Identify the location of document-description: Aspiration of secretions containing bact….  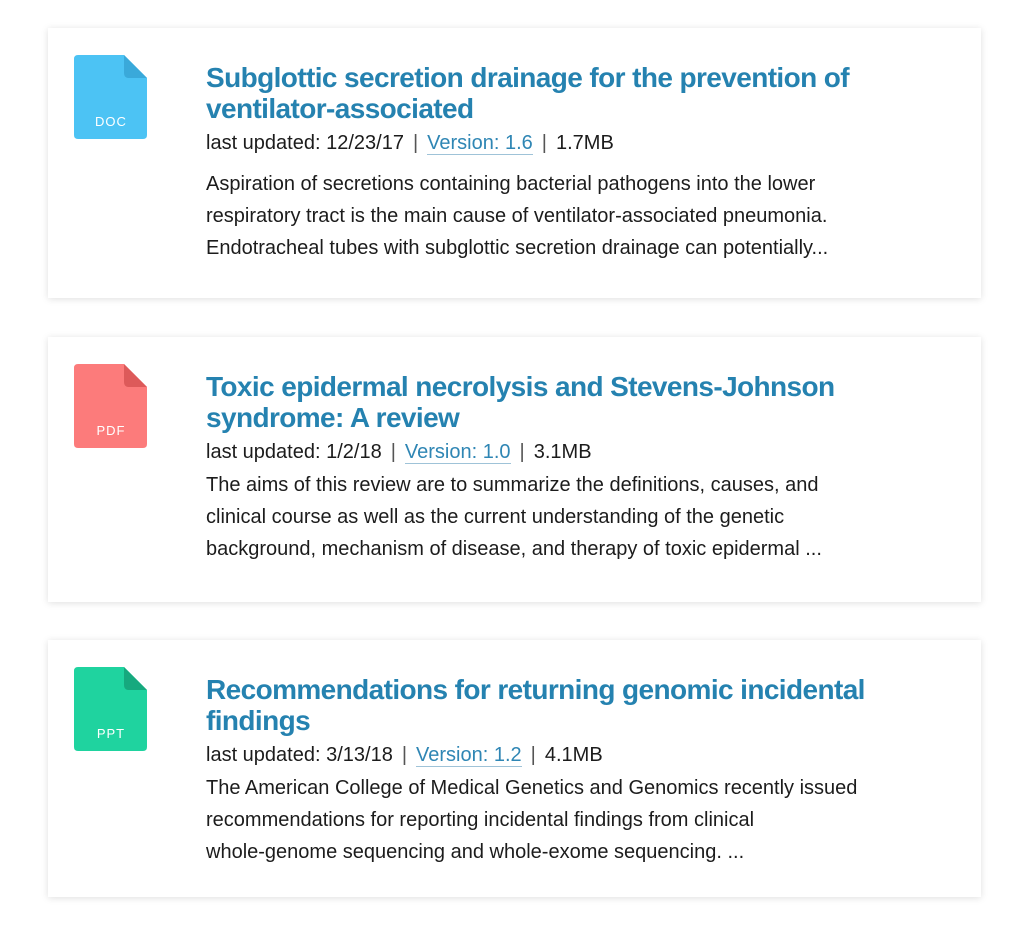
(581, 216).